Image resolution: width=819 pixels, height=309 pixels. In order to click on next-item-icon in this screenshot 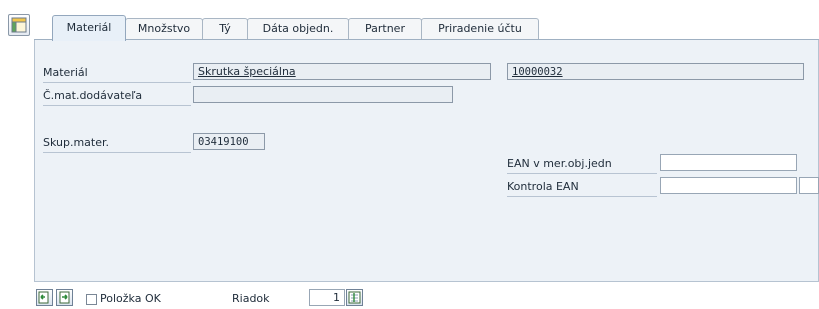, I will do `click(64, 297)`.